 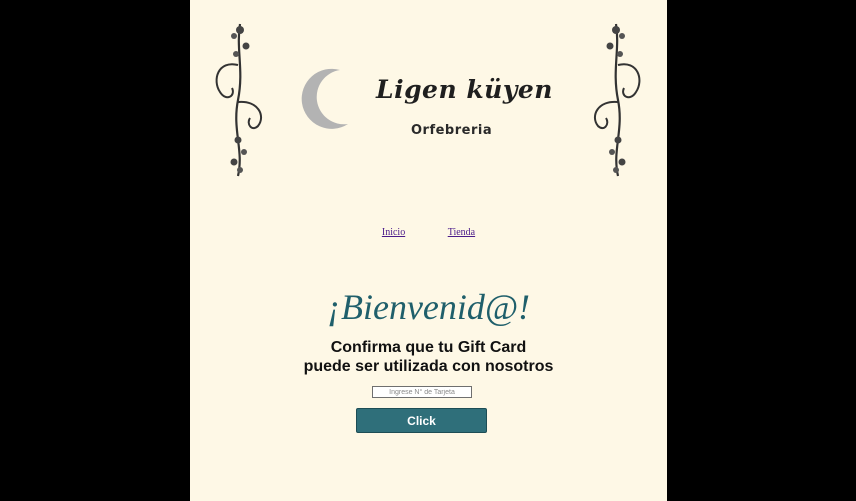 What do you see at coordinates (428, 366) in the screenshot?
I see `subtitle-line-2: puede ser utilizada con nosotros` at bounding box center [428, 366].